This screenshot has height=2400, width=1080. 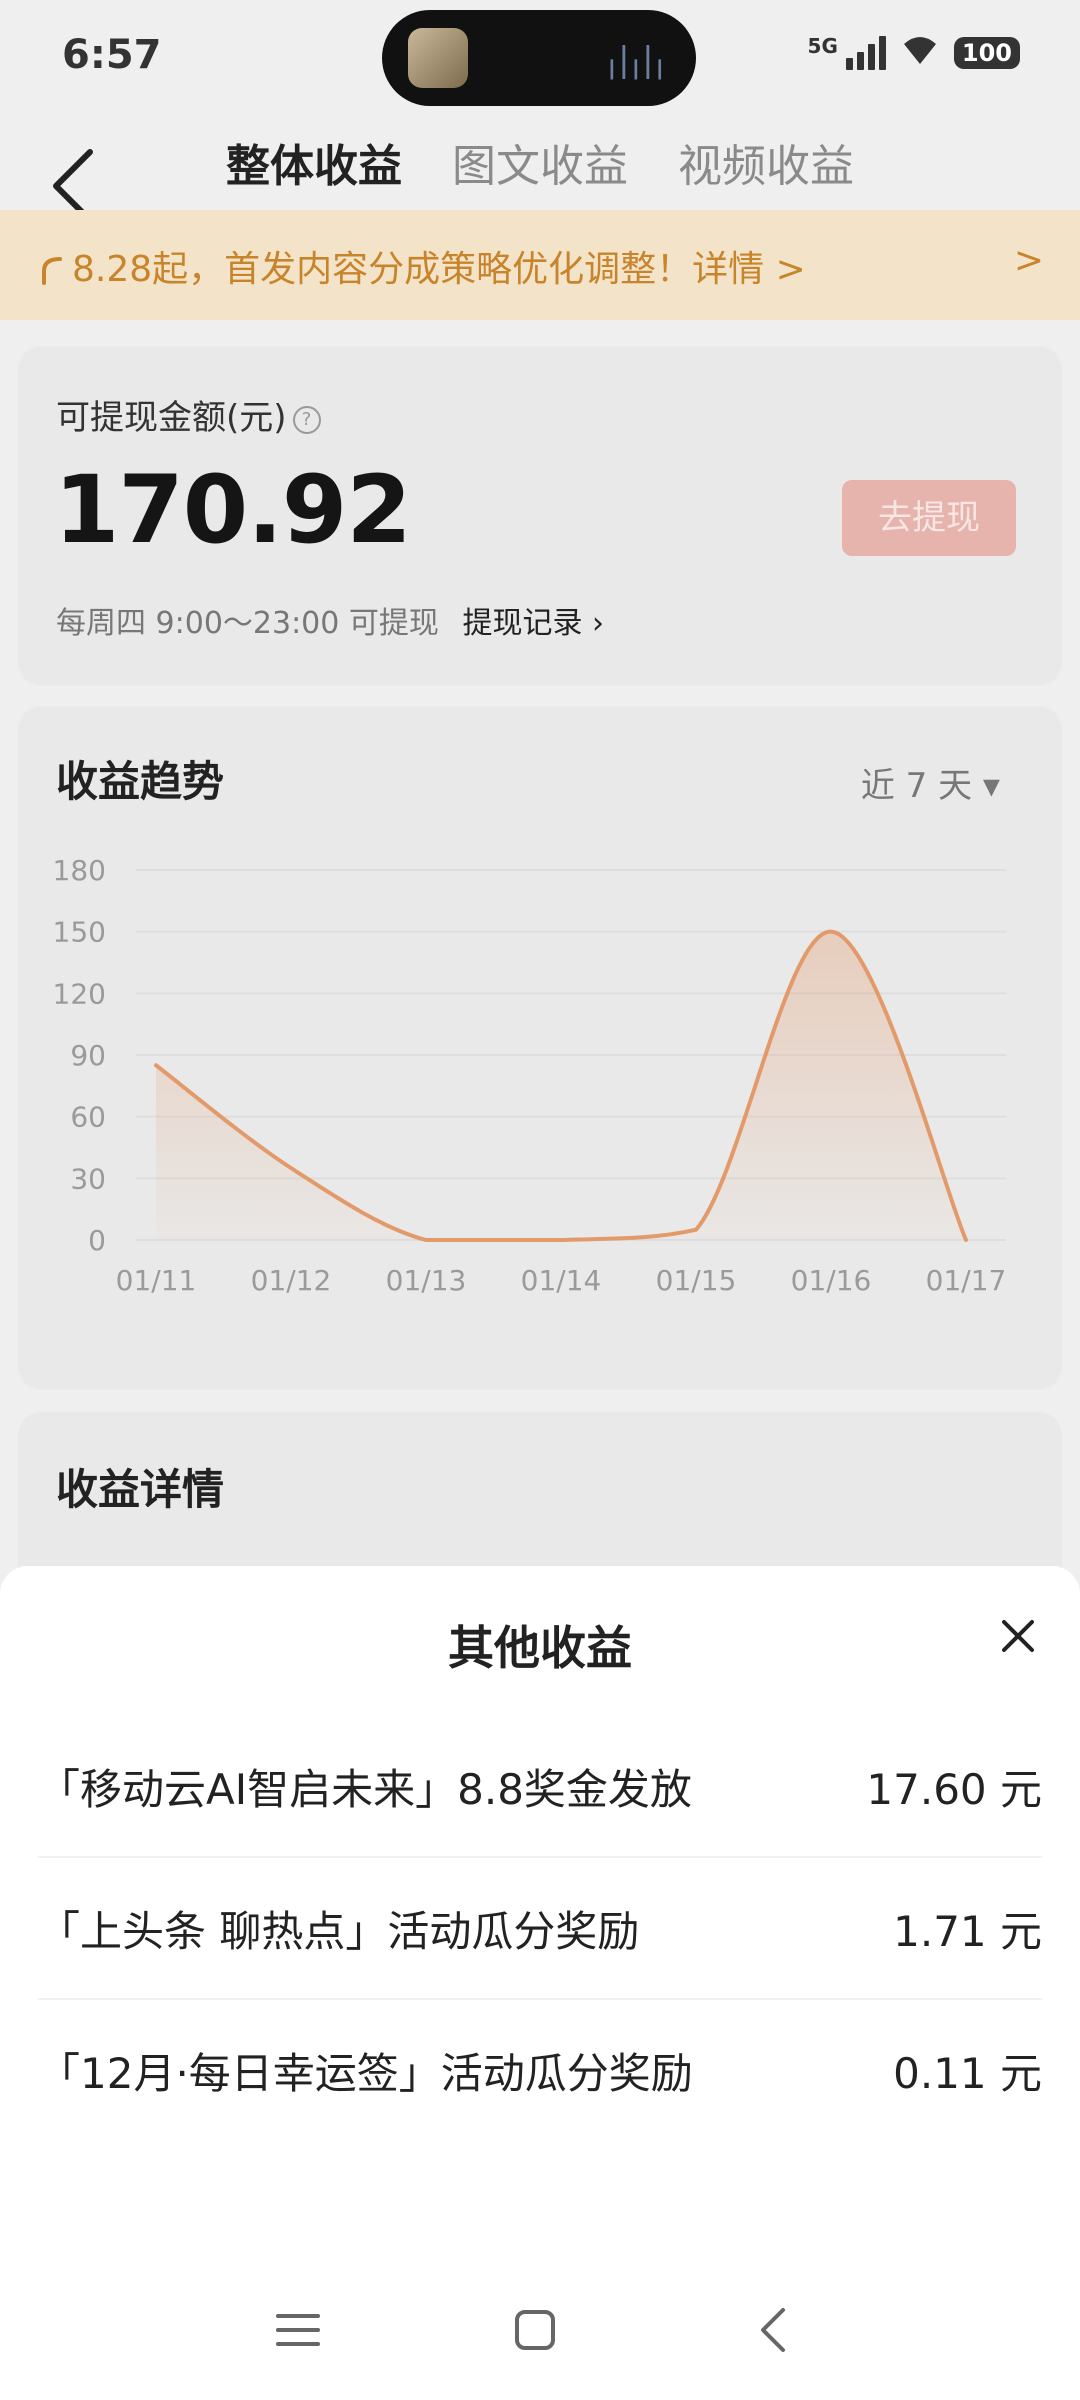 I want to click on dynamic-island: ╷|╷|╷, so click(x=539, y=58).